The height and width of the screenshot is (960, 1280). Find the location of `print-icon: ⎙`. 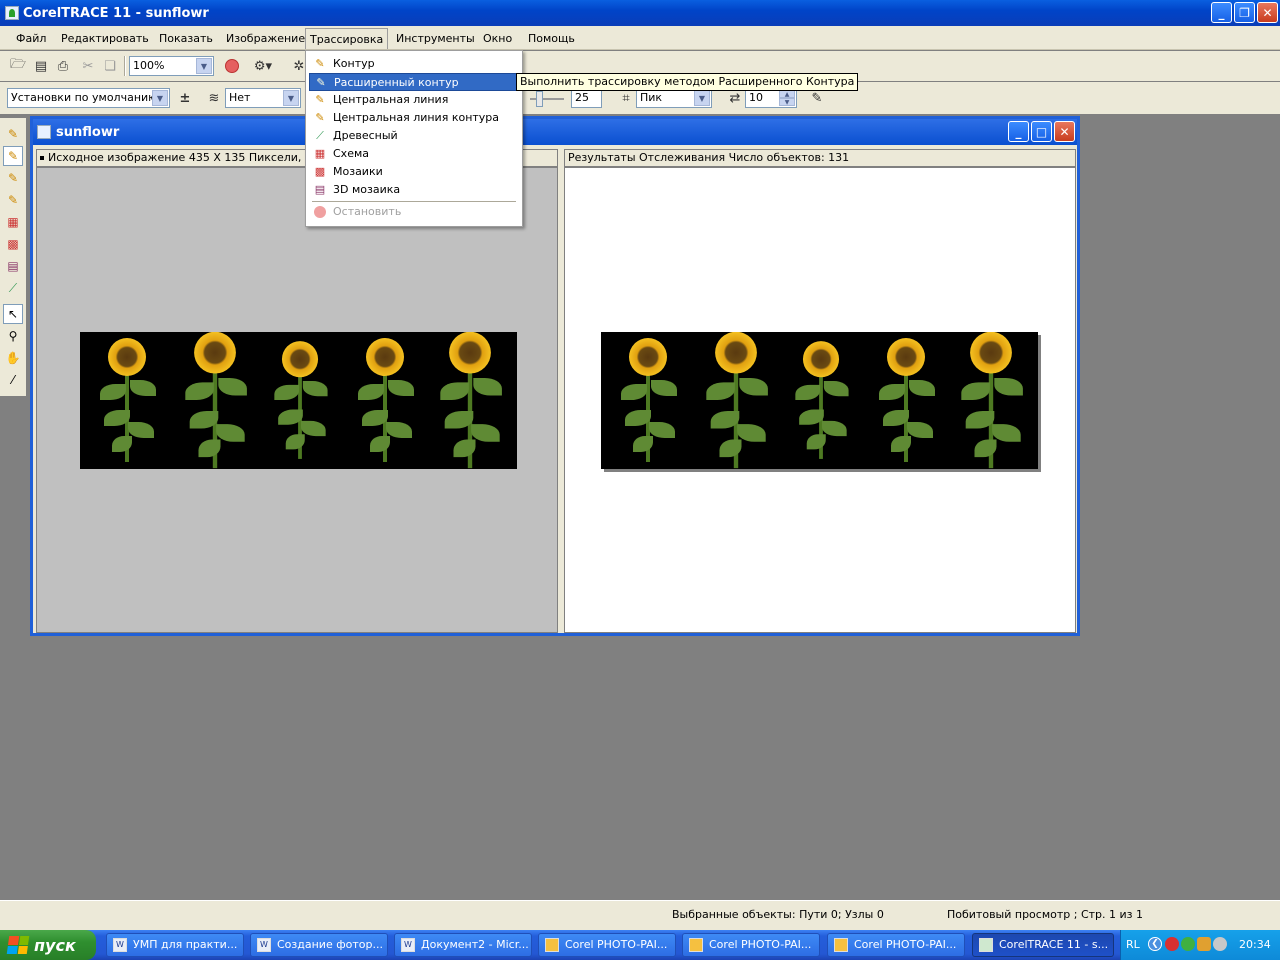

print-icon: ⎙ is located at coordinates (63, 66).